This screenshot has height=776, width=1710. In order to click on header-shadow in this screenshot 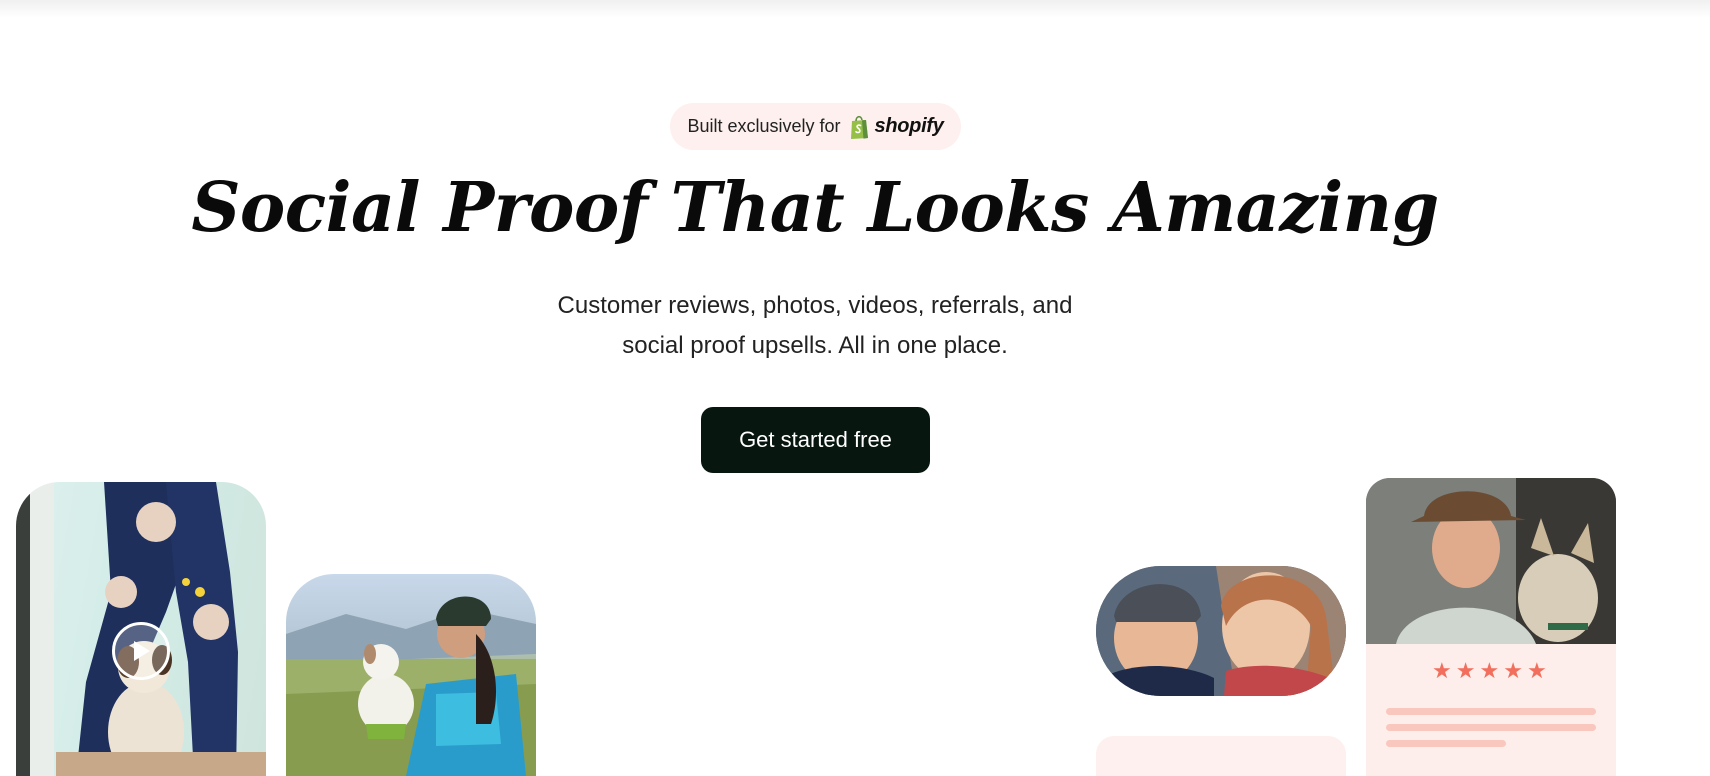, I will do `click(855, 9)`.